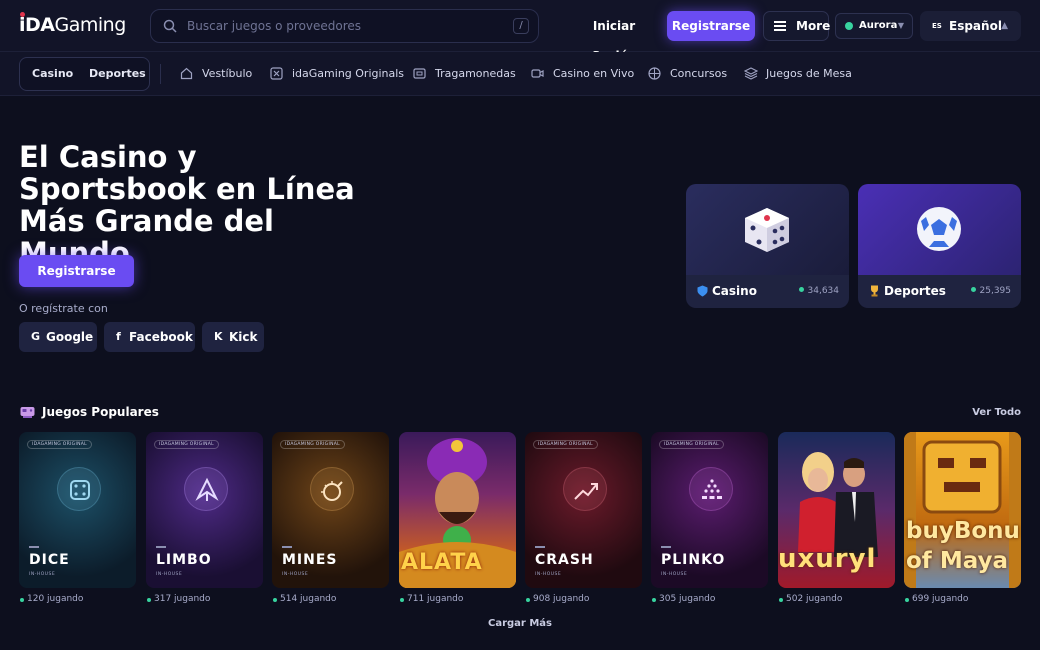 The image size is (1040, 650). I want to click on sports-card-footer: Deportes 25,395, so click(939, 291).